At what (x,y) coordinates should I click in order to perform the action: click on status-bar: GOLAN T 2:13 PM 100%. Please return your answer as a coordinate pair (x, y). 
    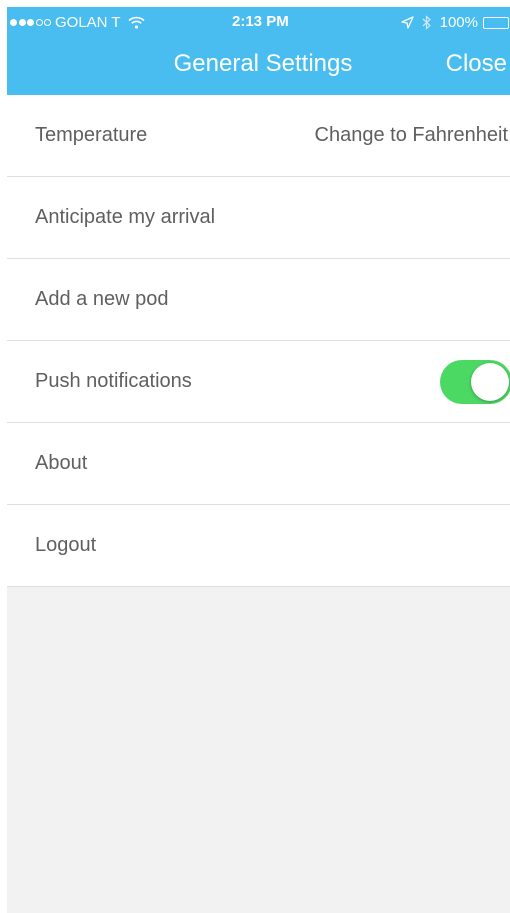
    Looking at the image, I should click on (258, 22).